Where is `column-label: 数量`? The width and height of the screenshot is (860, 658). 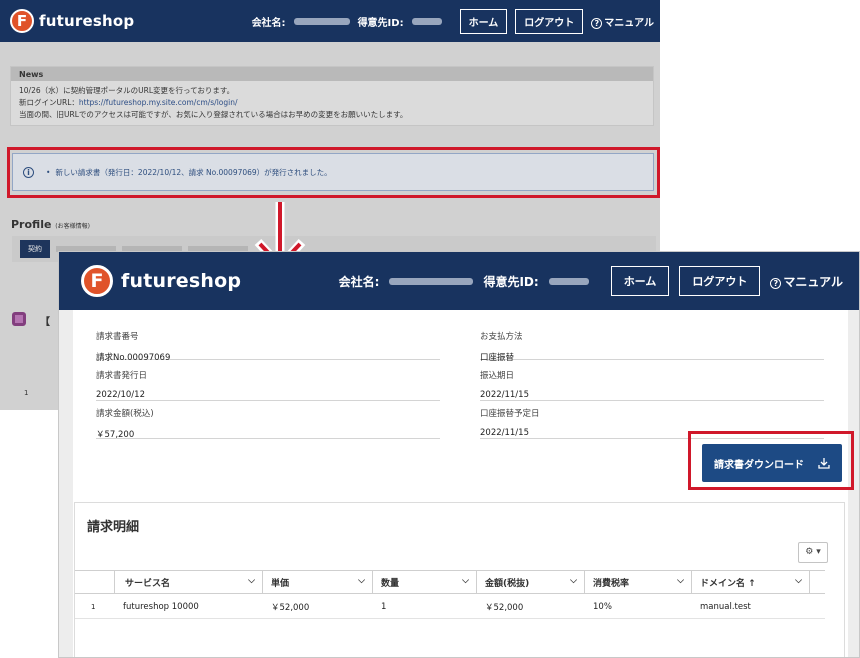
column-label: 数量 is located at coordinates (390, 583).